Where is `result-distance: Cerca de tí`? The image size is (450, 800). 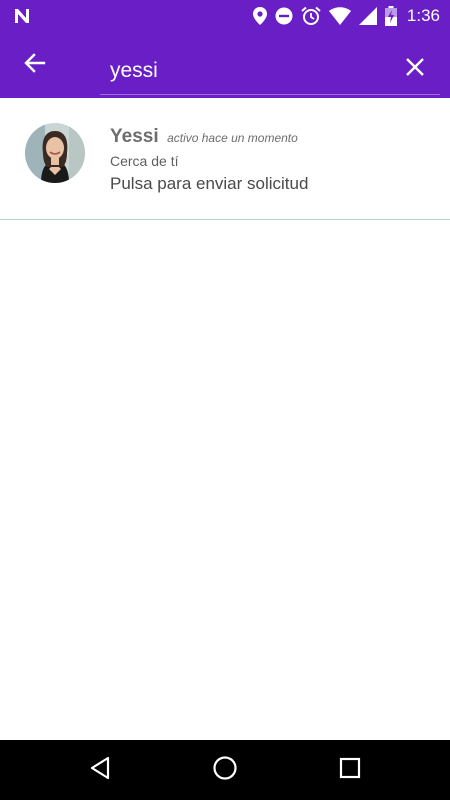
result-distance: Cerca de tí is located at coordinates (144, 161).